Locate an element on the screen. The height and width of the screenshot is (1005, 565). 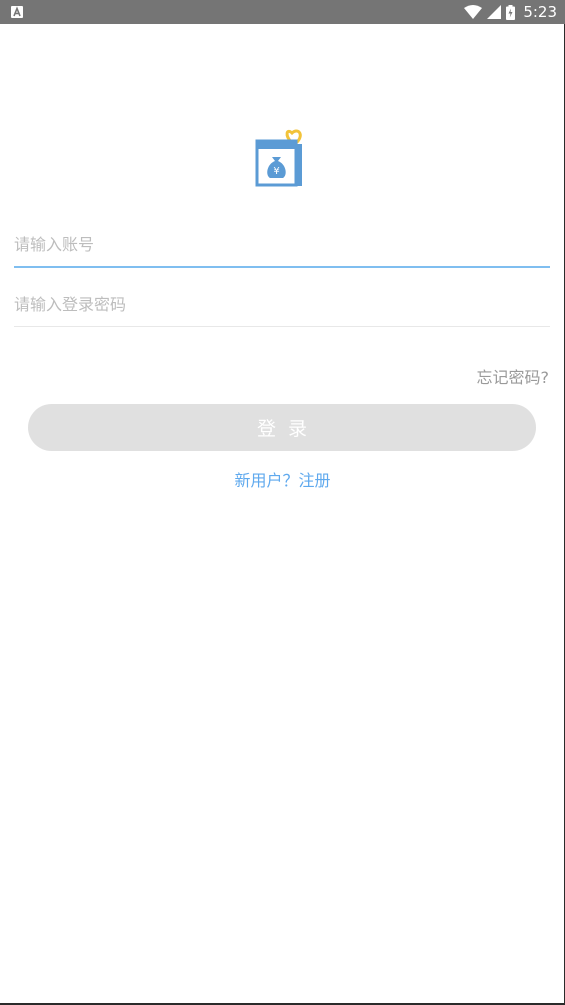
wifi-icon is located at coordinates (473, 12).